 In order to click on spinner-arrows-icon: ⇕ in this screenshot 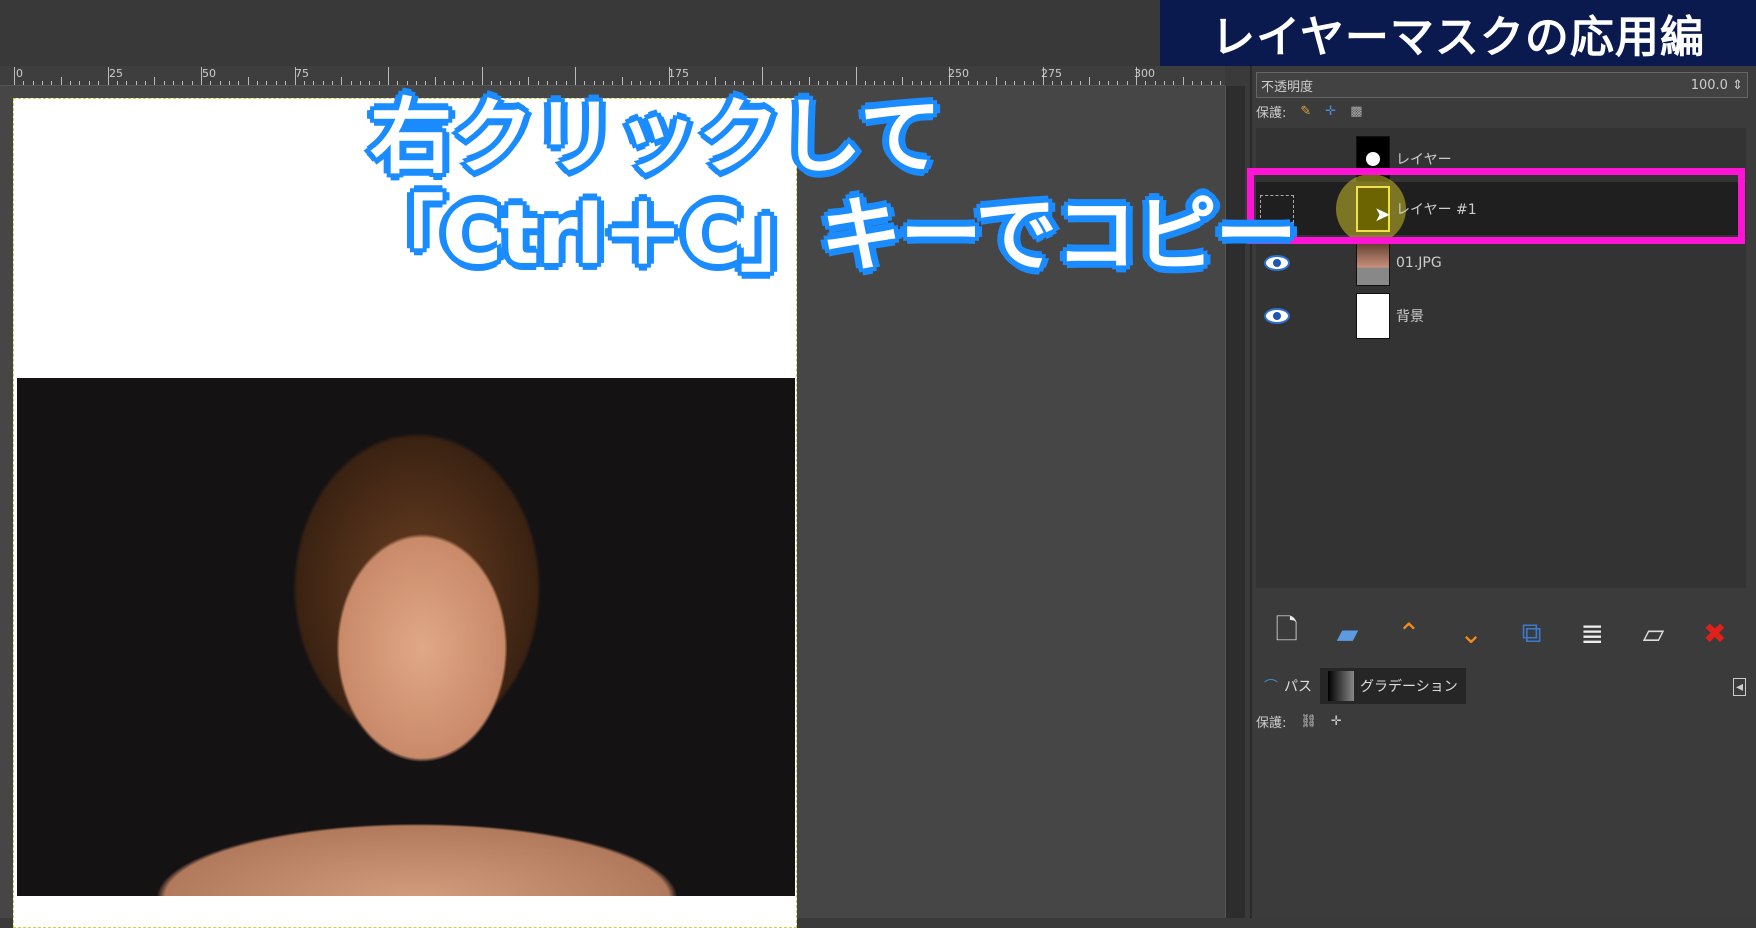, I will do `click(1737, 85)`.